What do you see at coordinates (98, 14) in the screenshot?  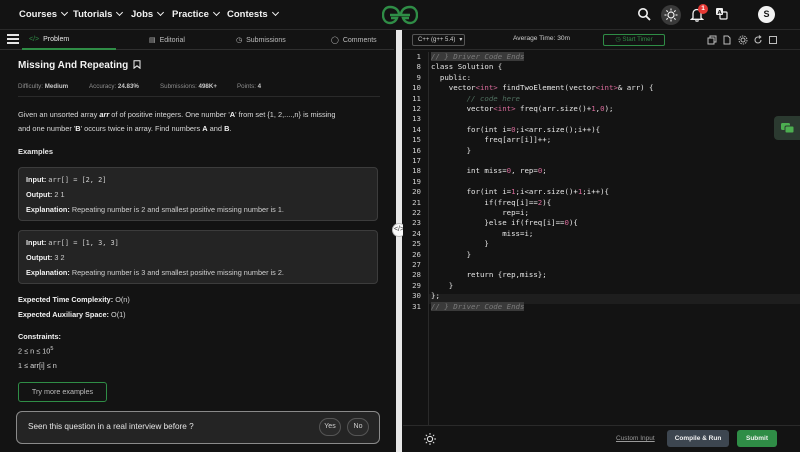 I see `nav-tutorials: Tutorials` at bounding box center [98, 14].